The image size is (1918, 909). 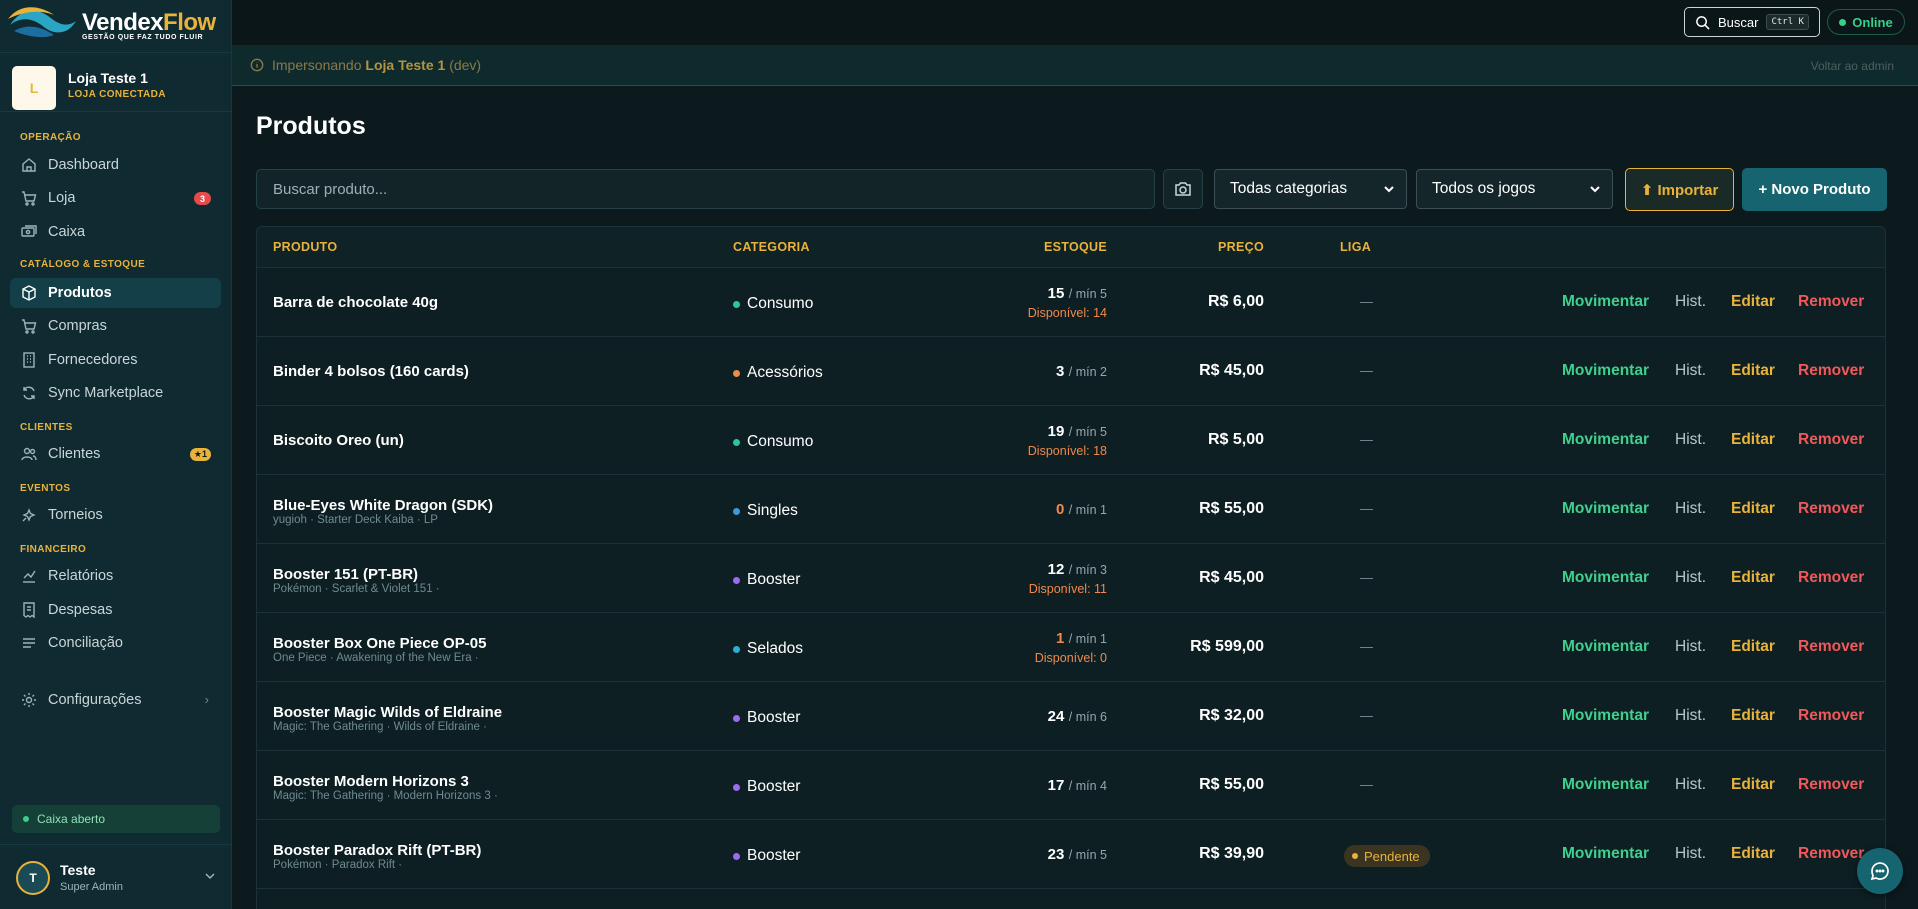 What do you see at coordinates (371, 781) in the screenshot?
I see `product-name: Booster Modern Horizons 3` at bounding box center [371, 781].